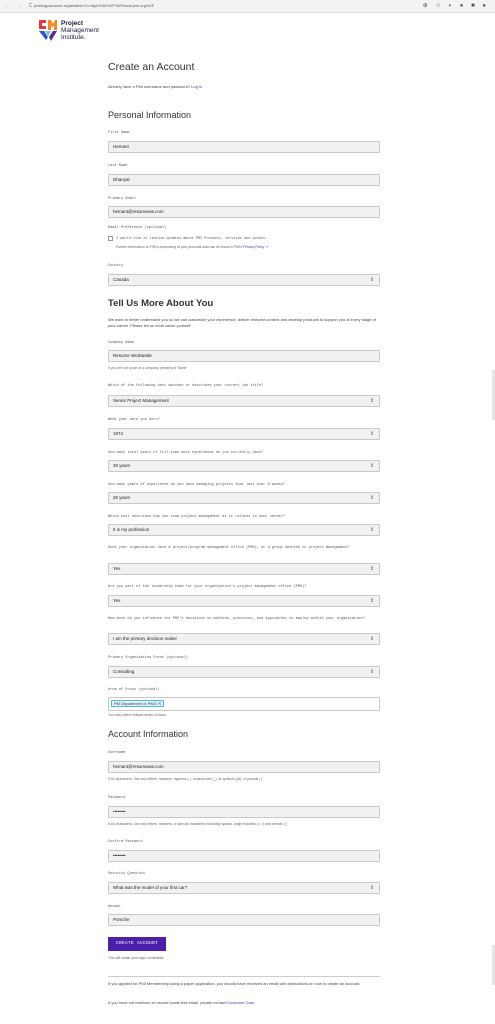 This screenshot has height=1024, width=495. I want to click on work-experience-select: 30 years ⇕, so click(244, 466).